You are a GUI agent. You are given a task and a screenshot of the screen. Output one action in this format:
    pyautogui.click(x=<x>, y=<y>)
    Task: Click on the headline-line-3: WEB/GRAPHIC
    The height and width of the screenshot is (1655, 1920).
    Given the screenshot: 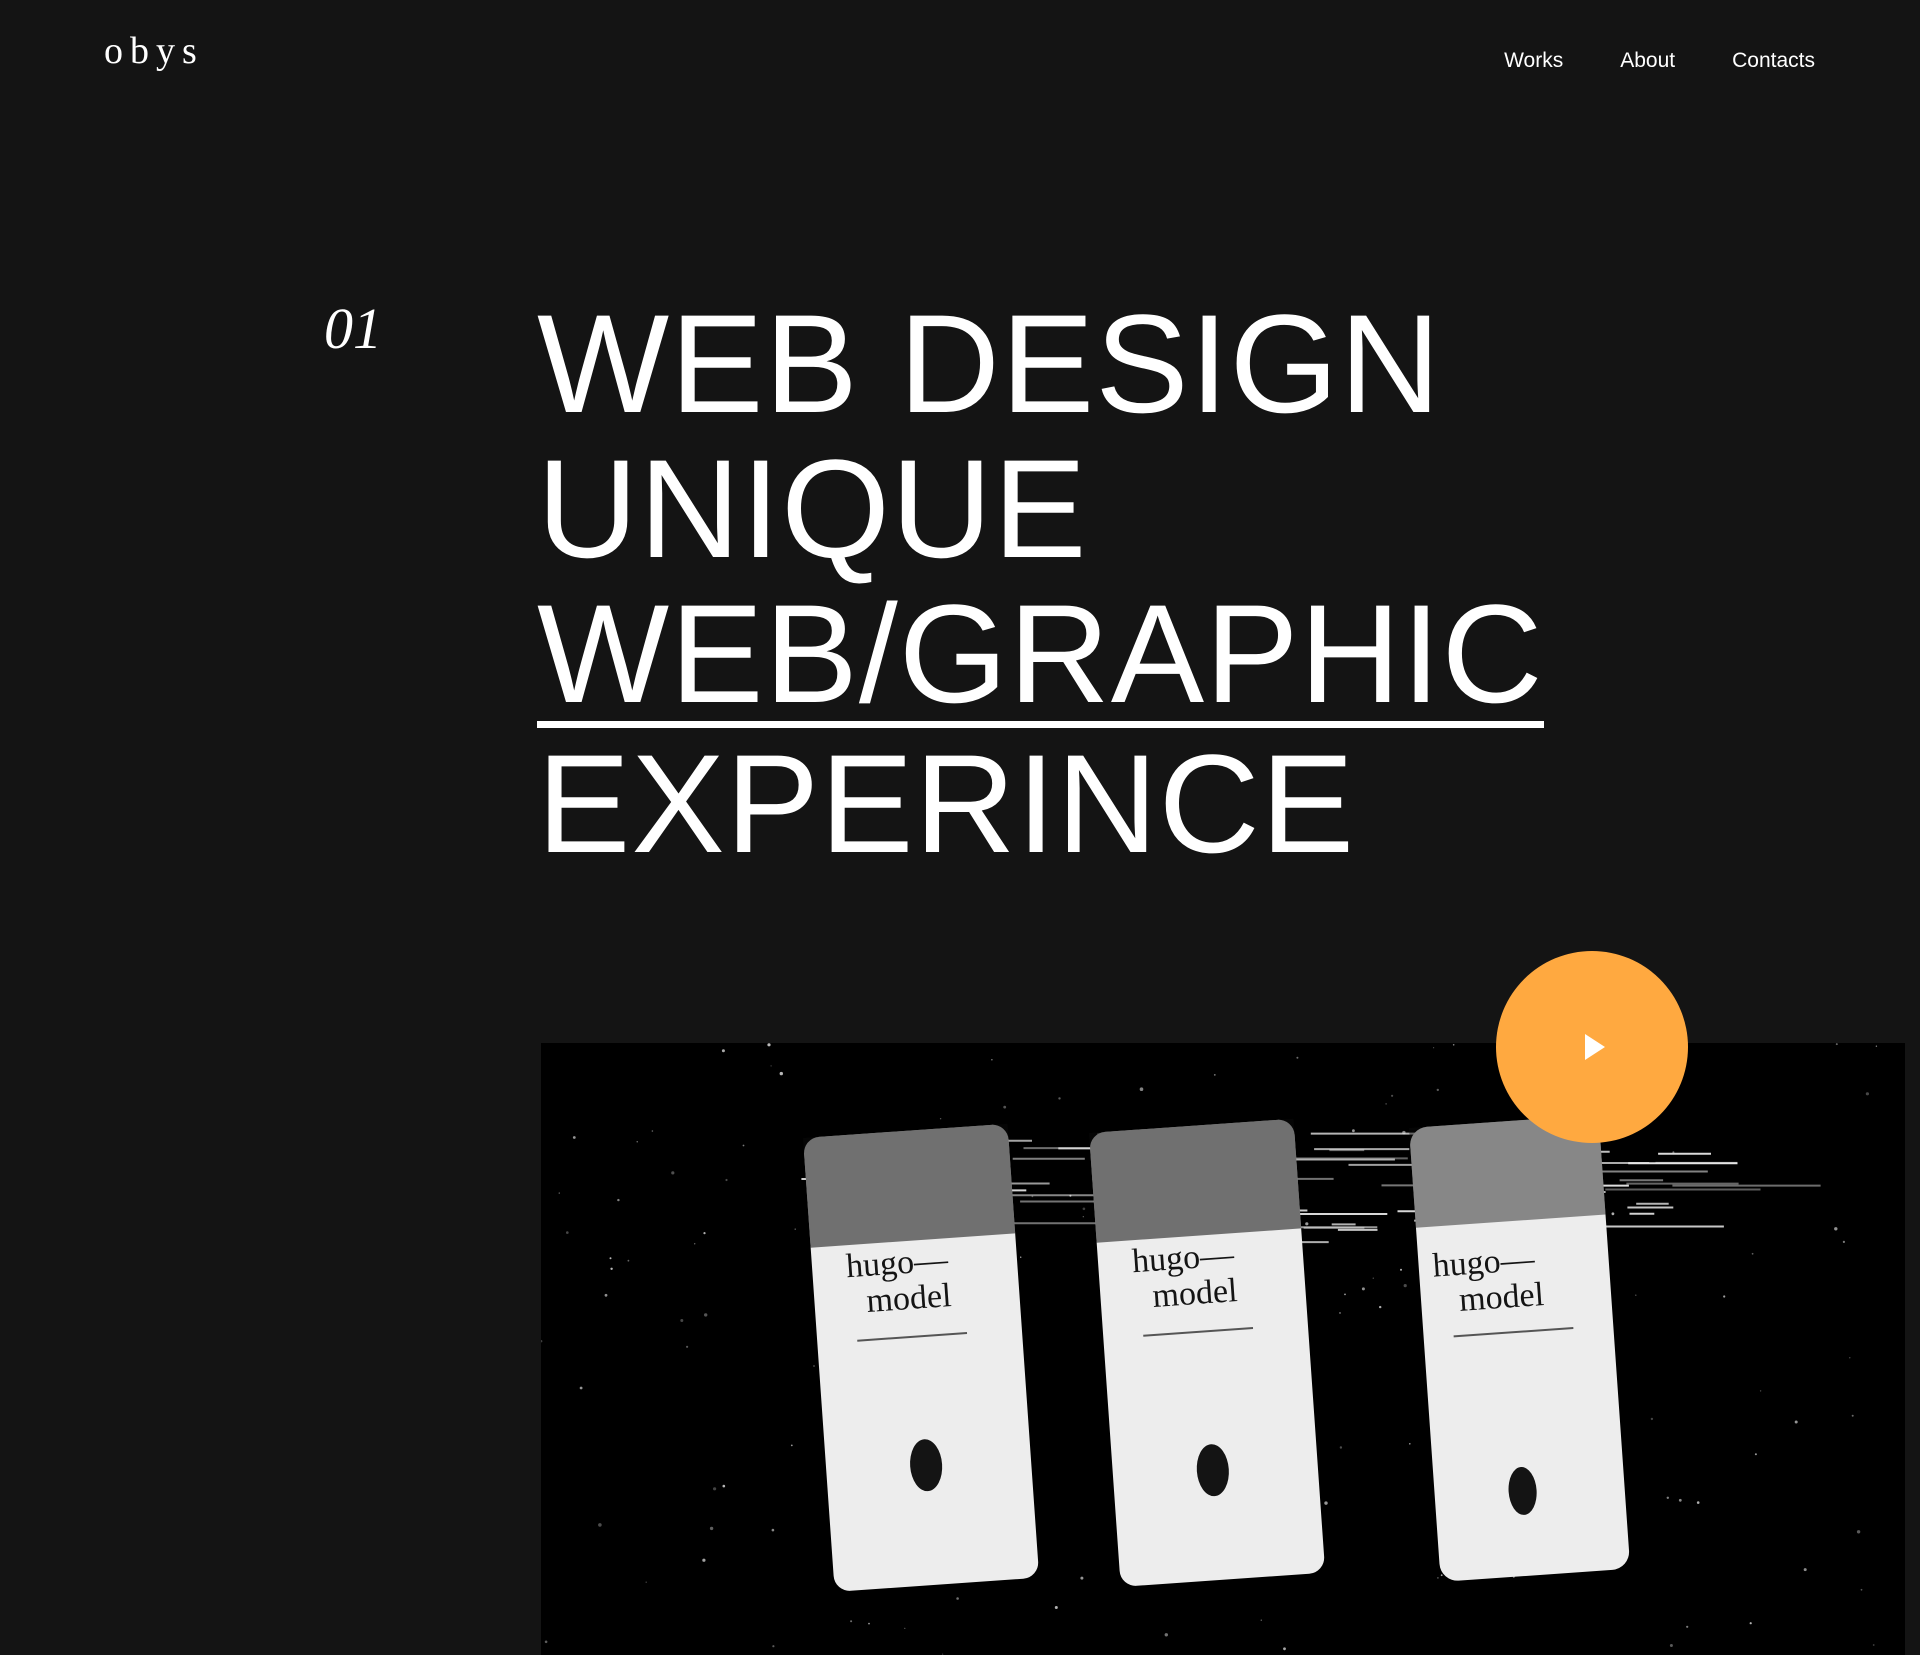 What is the action you would take?
    pyautogui.click(x=1040, y=656)
    